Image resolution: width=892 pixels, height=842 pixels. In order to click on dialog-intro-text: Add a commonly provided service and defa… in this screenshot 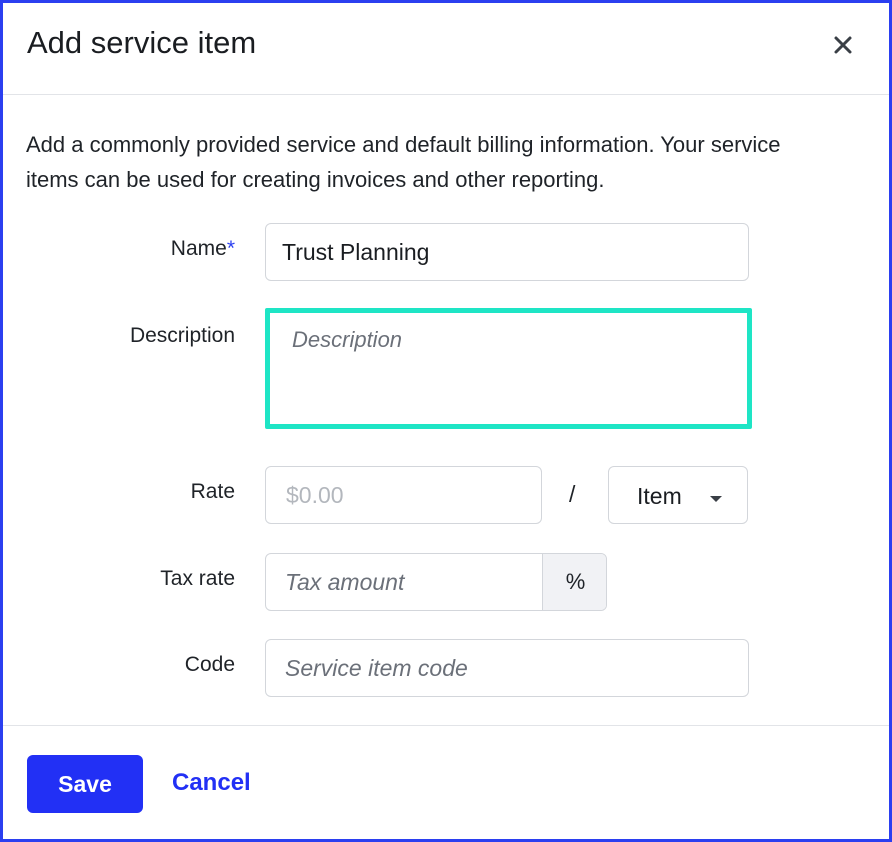, I will do `click(403, 162)`.